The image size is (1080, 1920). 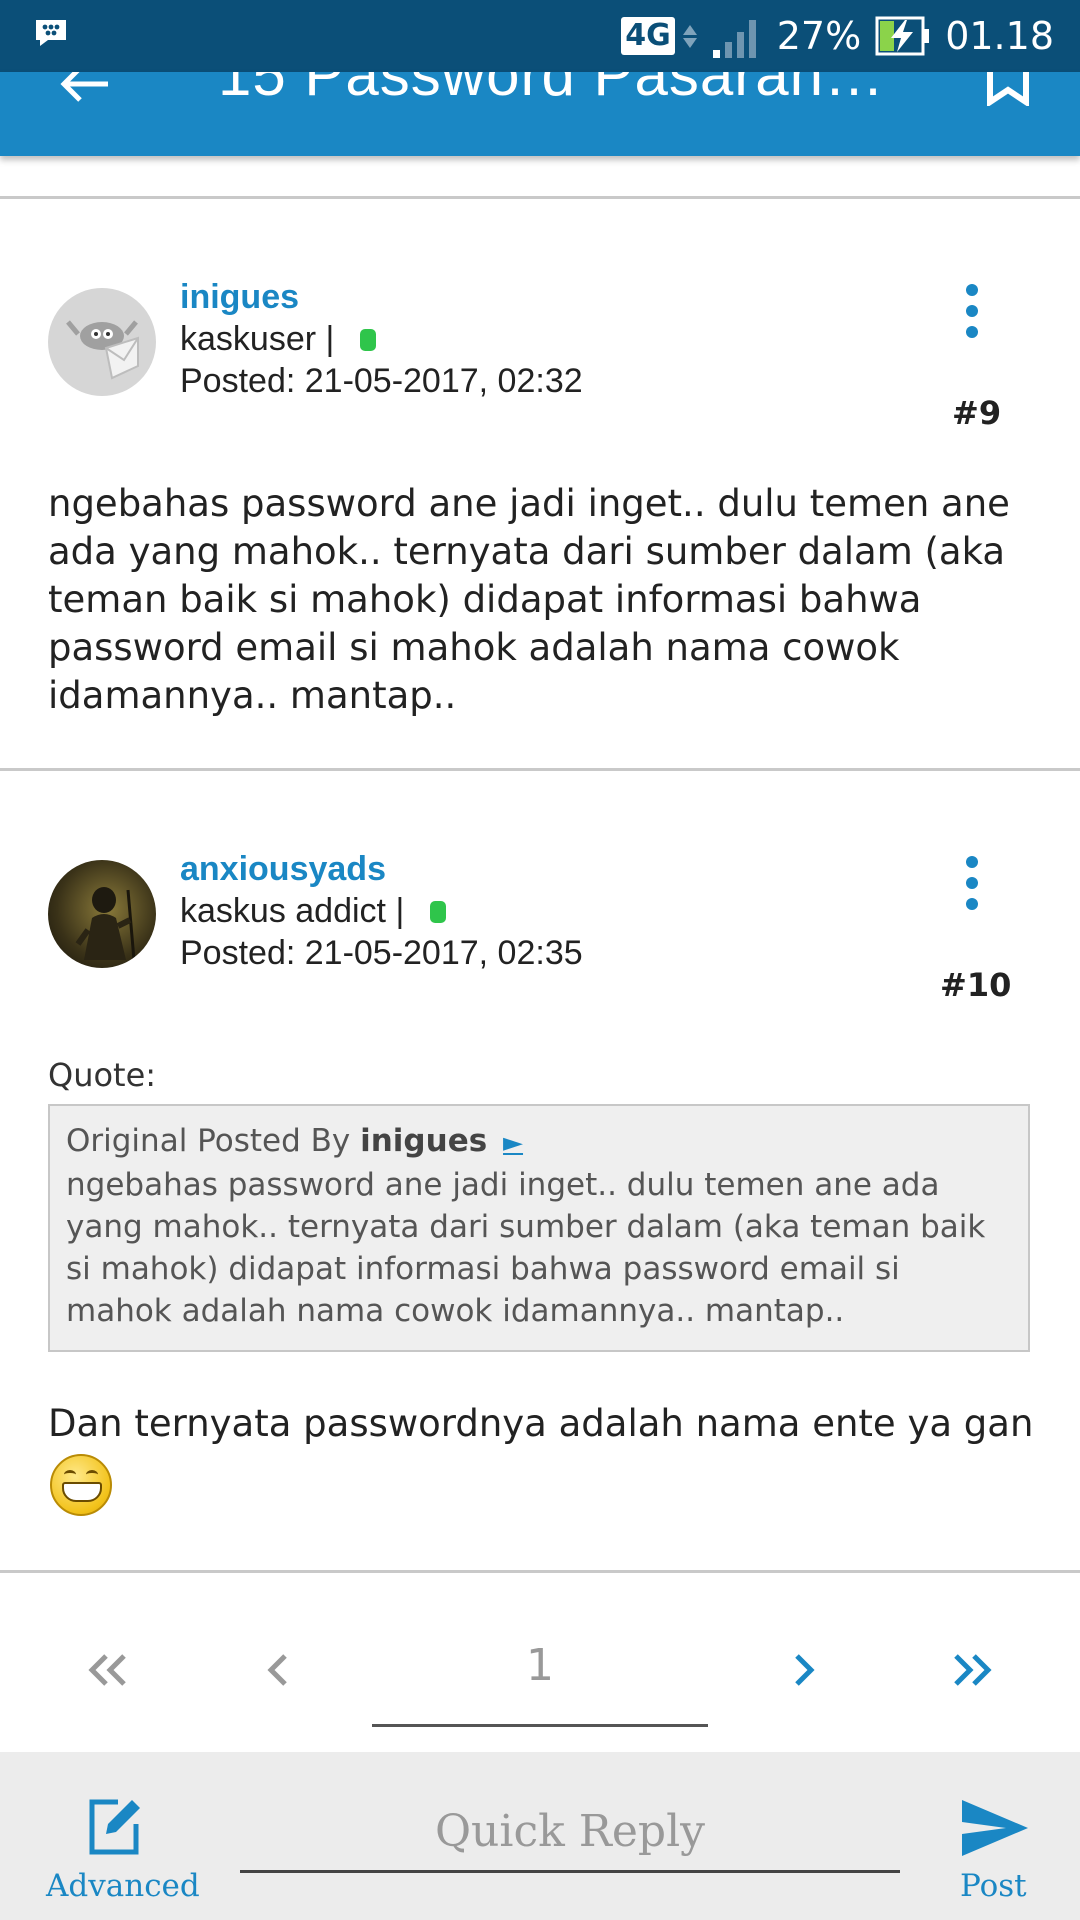 I want to click on edit-icon, so click(x=115, y=1827).